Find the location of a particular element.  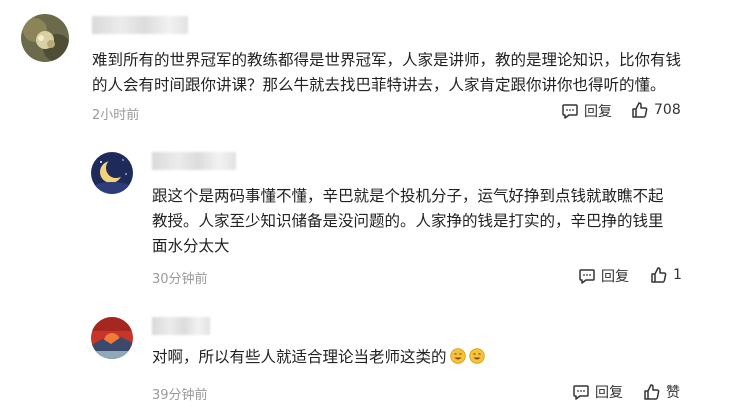

comment-text-body: 对啊，所以有些人就适合理论当老师这类的 is located at coordinates (299, 357).